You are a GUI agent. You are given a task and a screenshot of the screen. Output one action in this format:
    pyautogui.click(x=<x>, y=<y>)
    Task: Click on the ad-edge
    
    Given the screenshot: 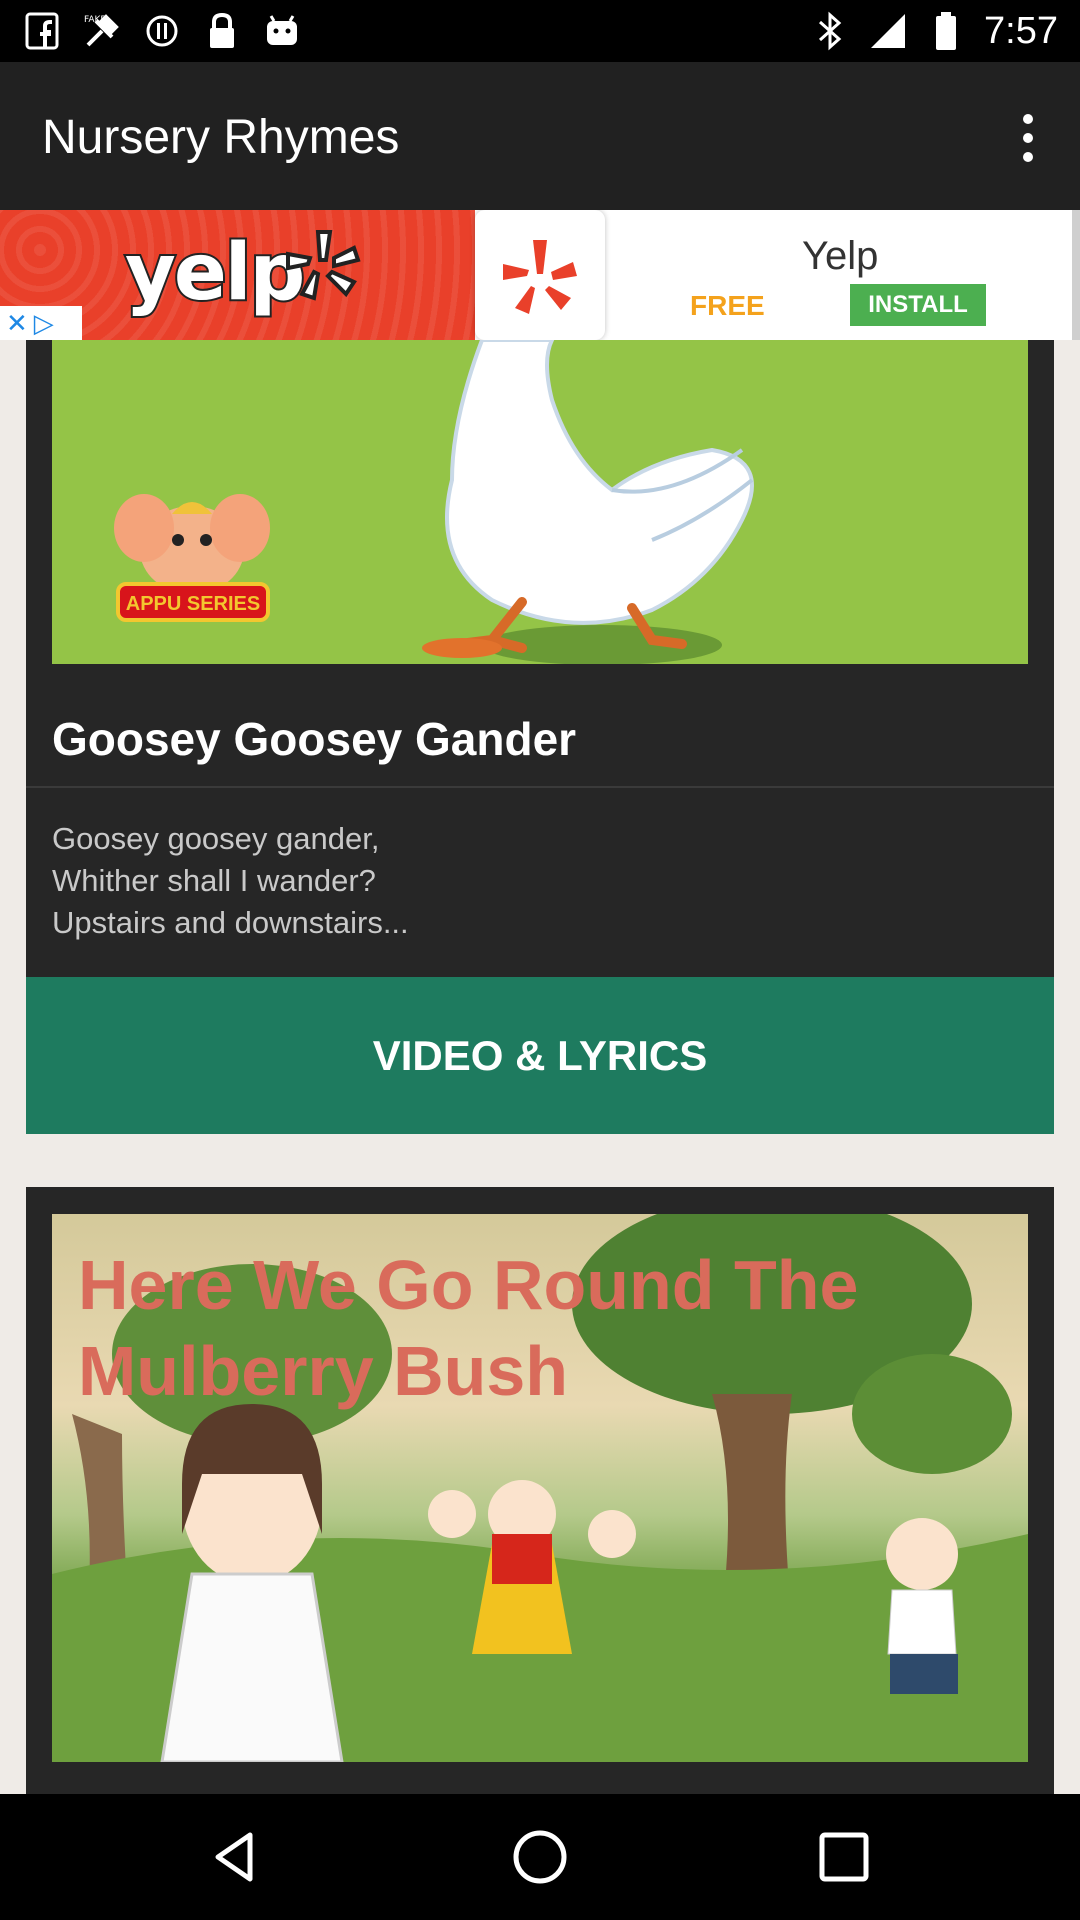 What is the action you would take?
    pyautogui.click(x=1076, y=275)
    